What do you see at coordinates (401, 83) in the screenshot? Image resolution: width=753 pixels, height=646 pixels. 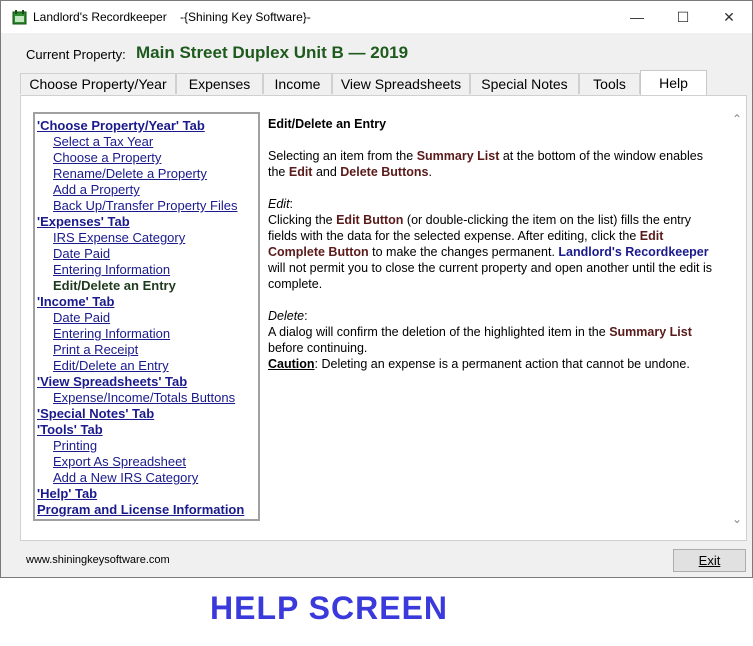 I see `tab-view-spreadsheets: View Spreadsheets` at bounding box center [401, 83].